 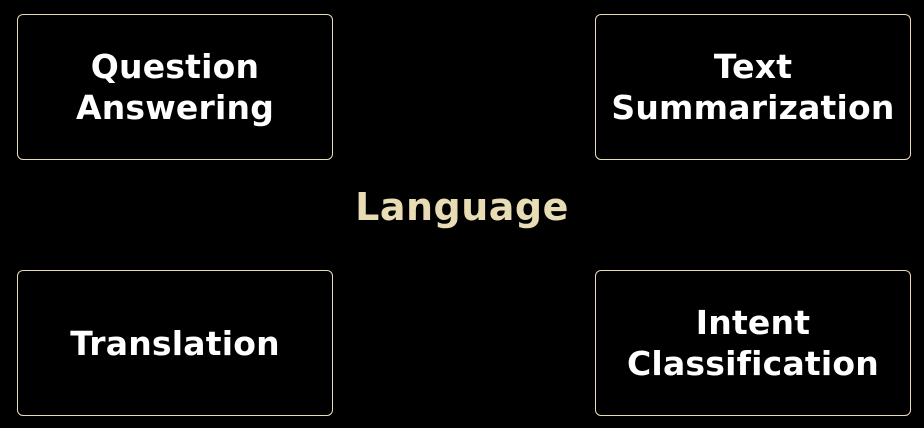 I want to click on node-label-translation: Translation, so click(x=175, y=343).